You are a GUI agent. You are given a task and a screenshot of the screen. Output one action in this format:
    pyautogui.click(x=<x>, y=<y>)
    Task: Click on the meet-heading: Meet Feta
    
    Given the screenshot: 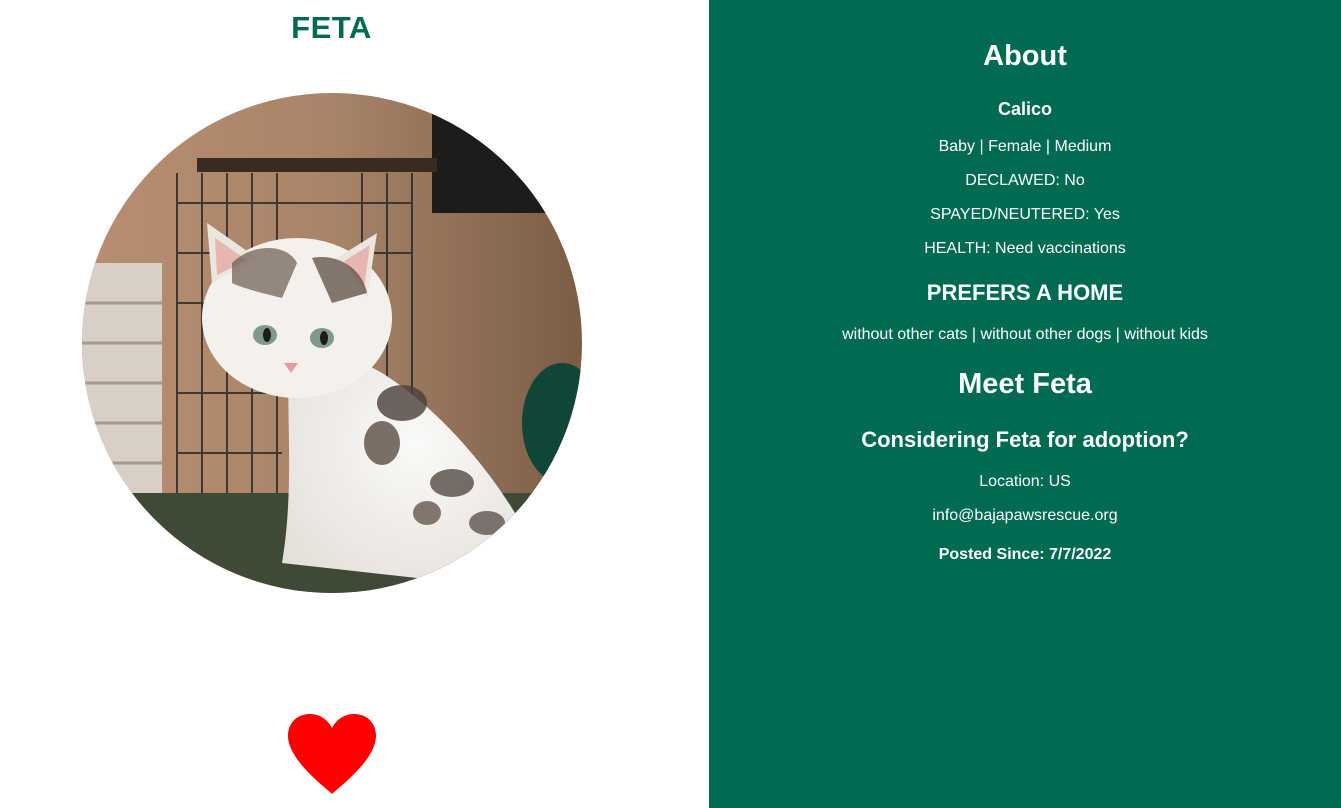 What is the action you would take?
    pyautogui.click(x=1025, y=384)
    